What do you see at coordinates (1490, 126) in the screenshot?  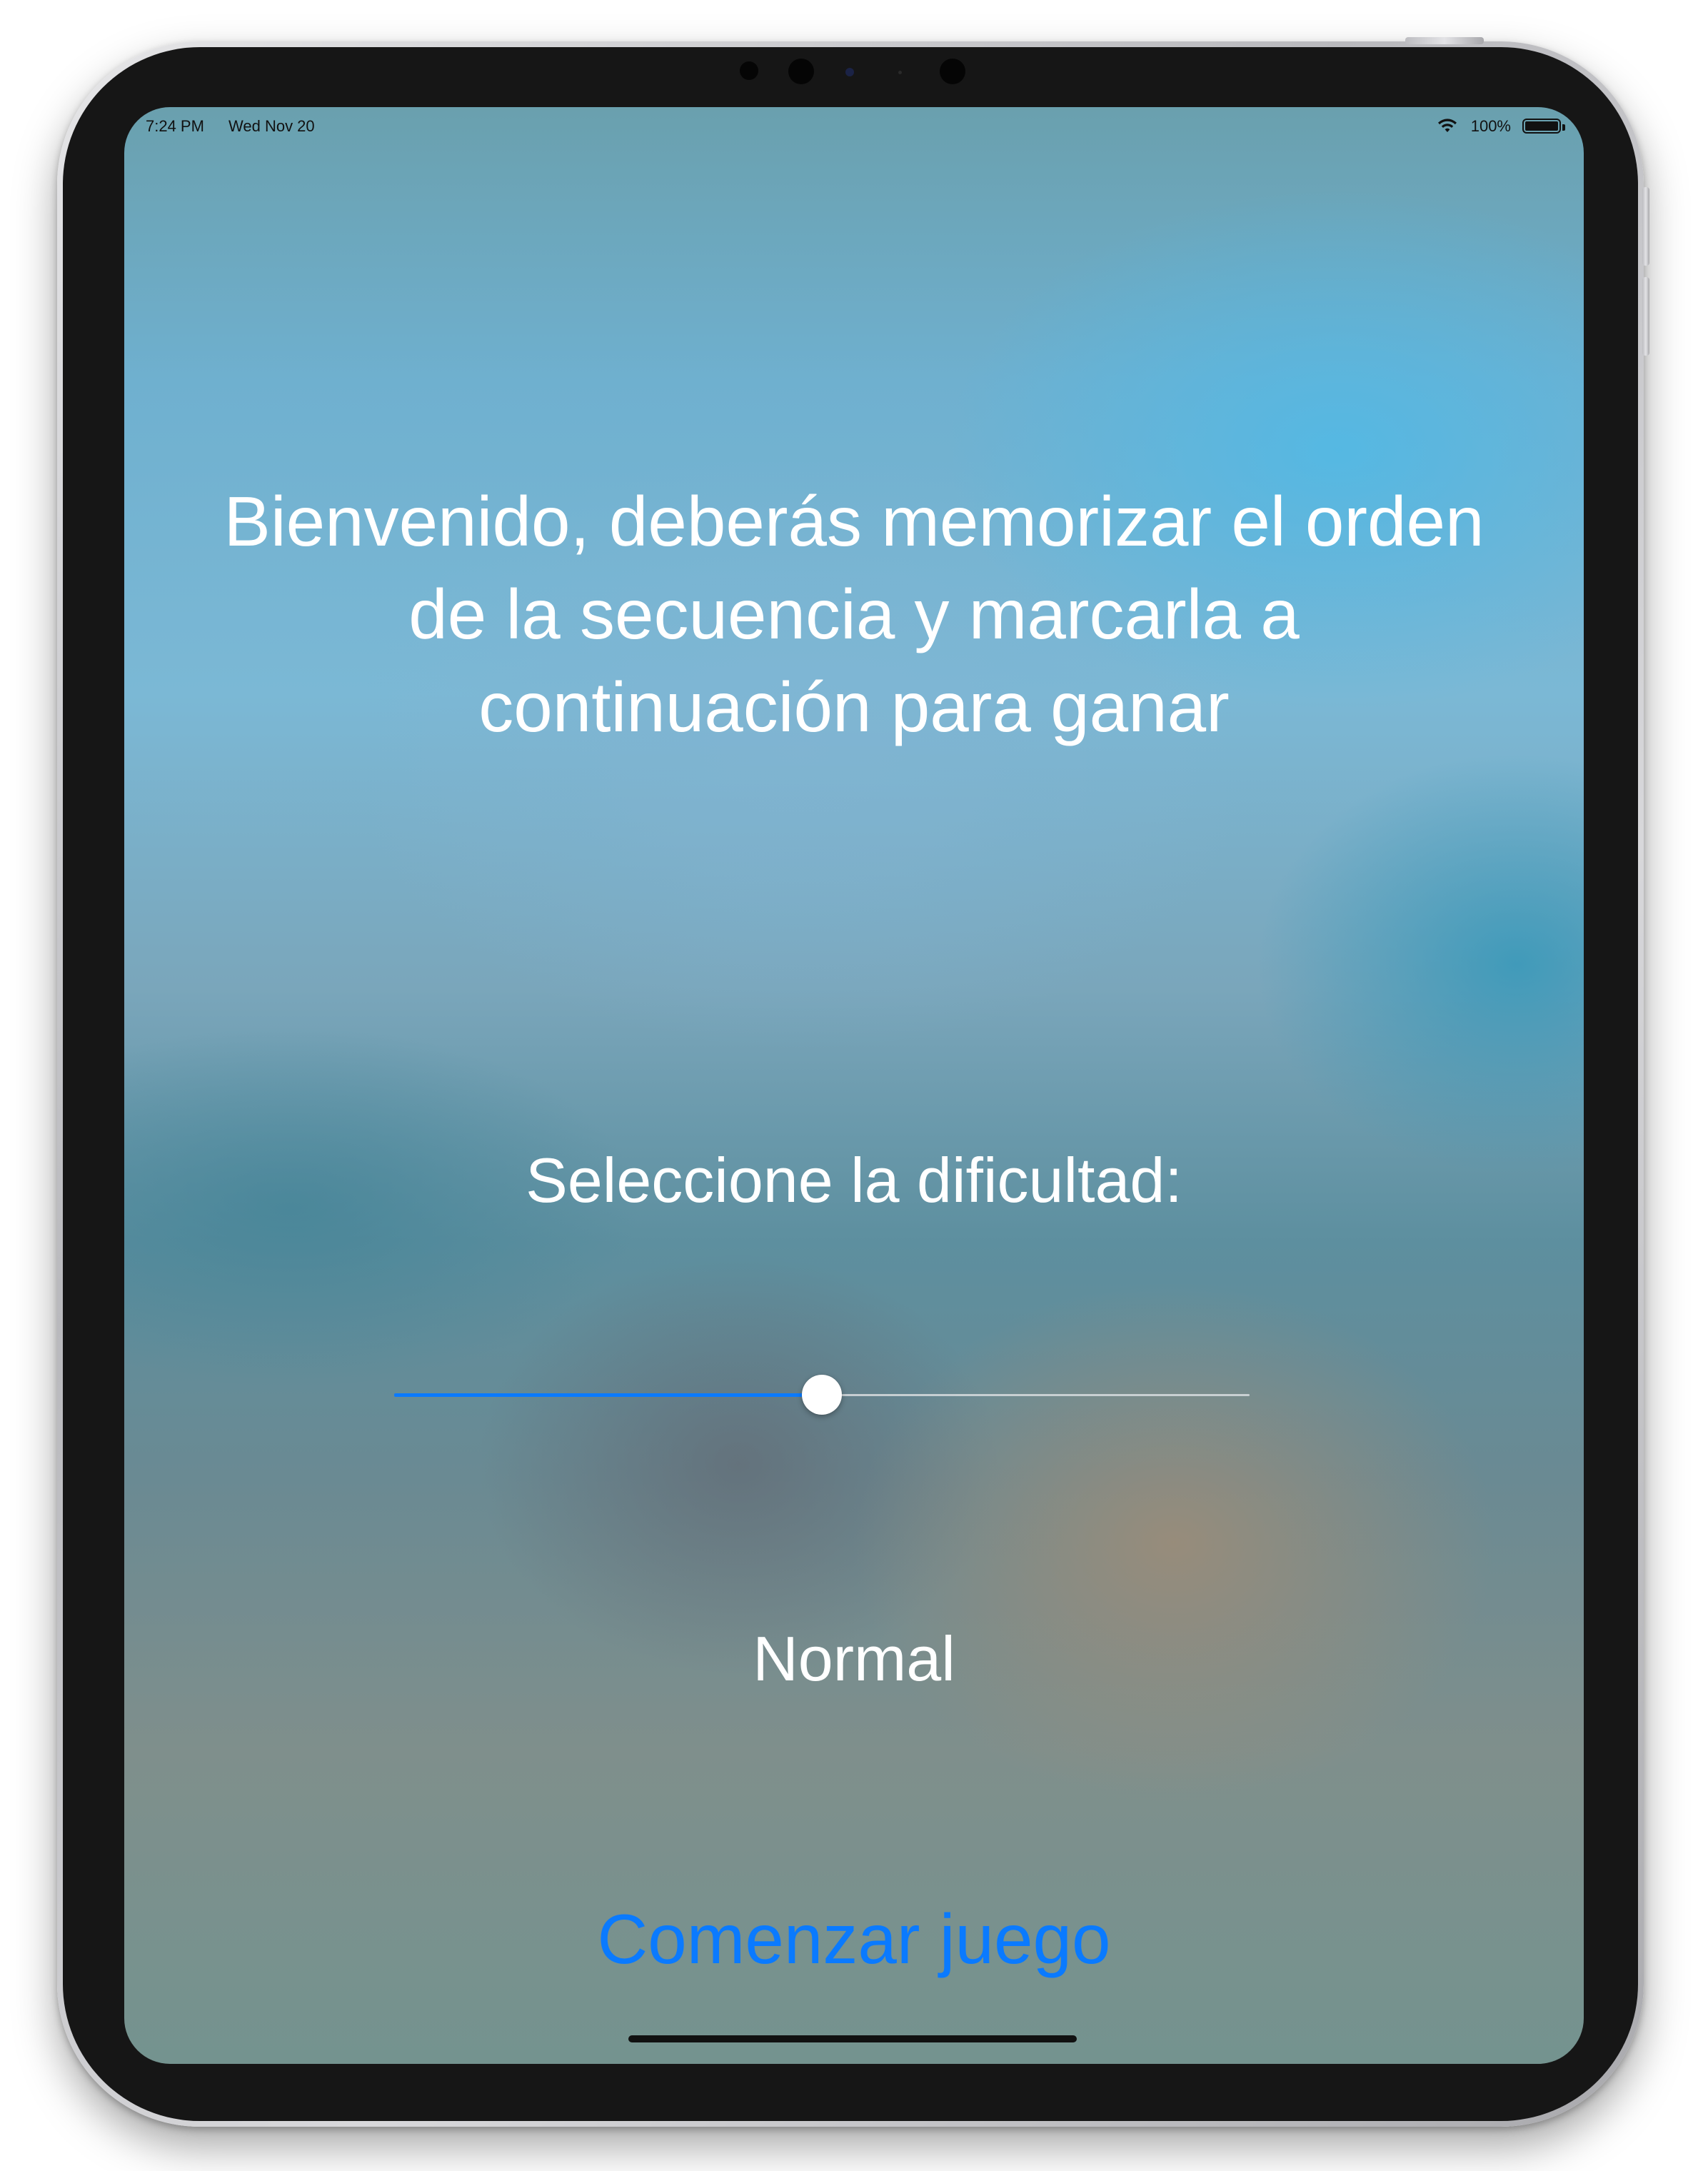 I see `battery-percent: 100%` at bounding box center [1490, 126].